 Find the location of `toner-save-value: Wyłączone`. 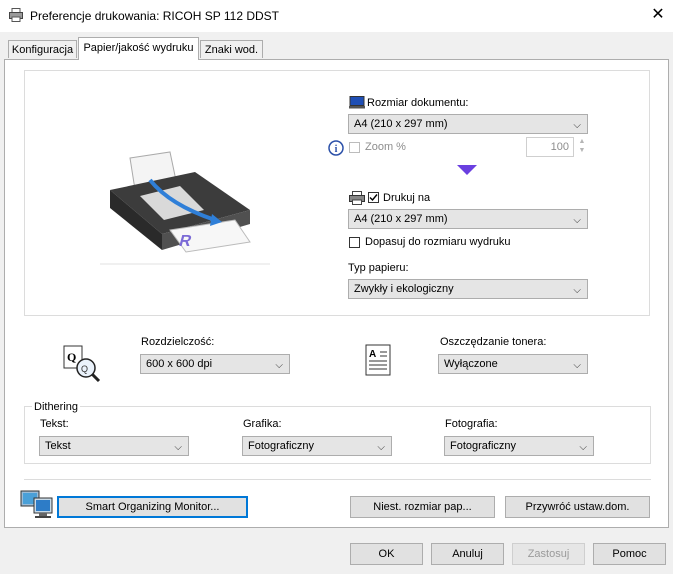

toner-save-value: Wyłączone is located at coordinates (471, 364).